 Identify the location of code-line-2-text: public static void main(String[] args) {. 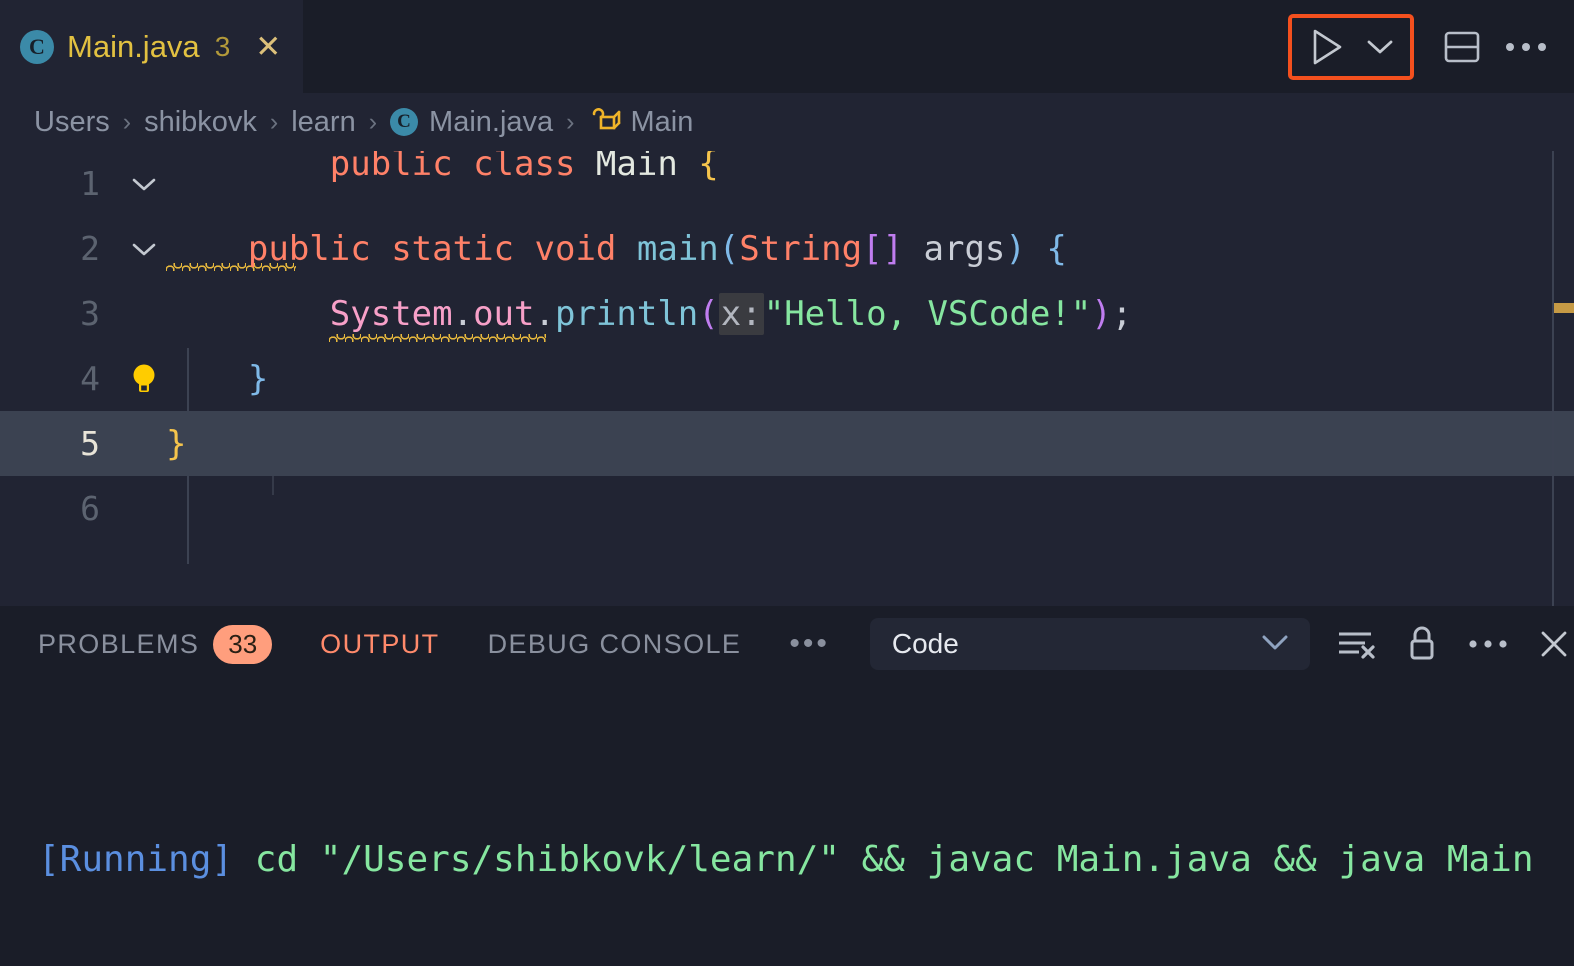
(657, 248).